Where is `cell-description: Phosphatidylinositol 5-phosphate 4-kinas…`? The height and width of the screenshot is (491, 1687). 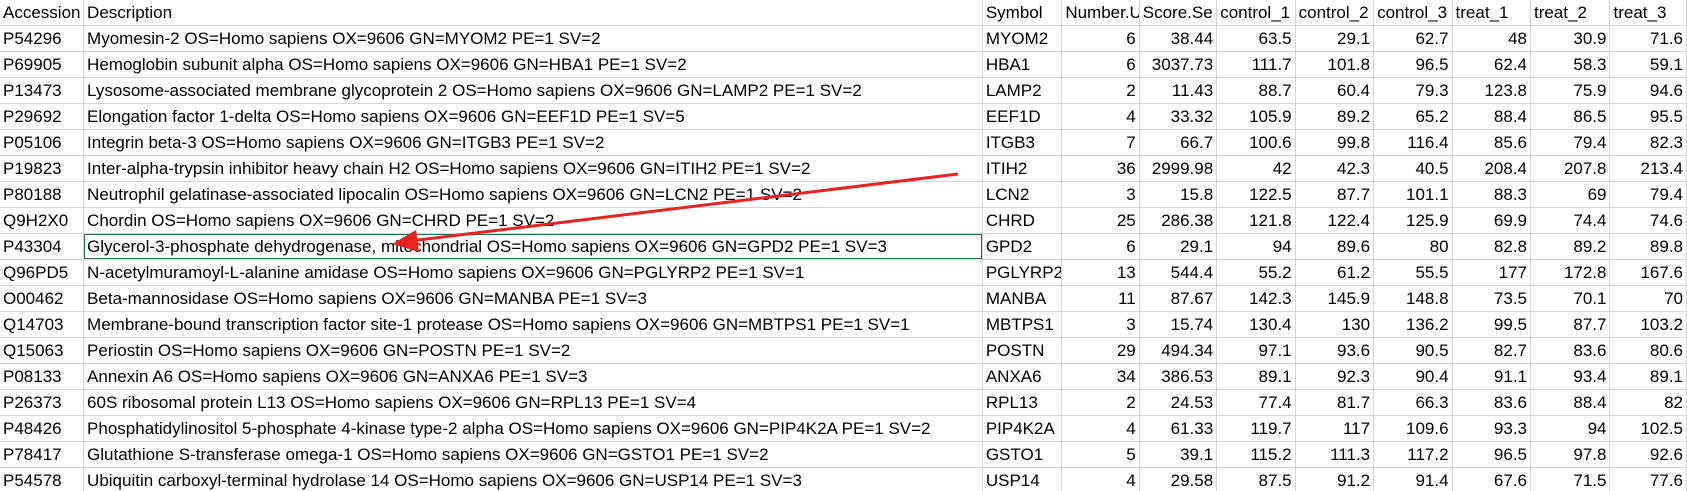
cell-description: Phosphatidylinositol 5-phosphate 4-kinas… is located at coordinates (533, 428).